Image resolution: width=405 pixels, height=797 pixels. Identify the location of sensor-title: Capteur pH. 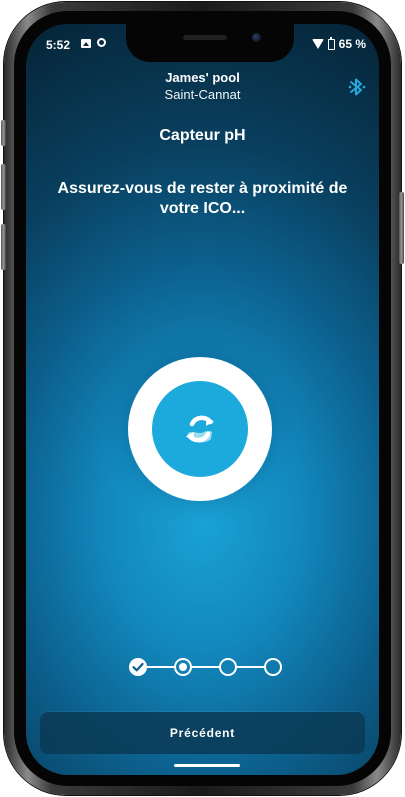
(202, 135).